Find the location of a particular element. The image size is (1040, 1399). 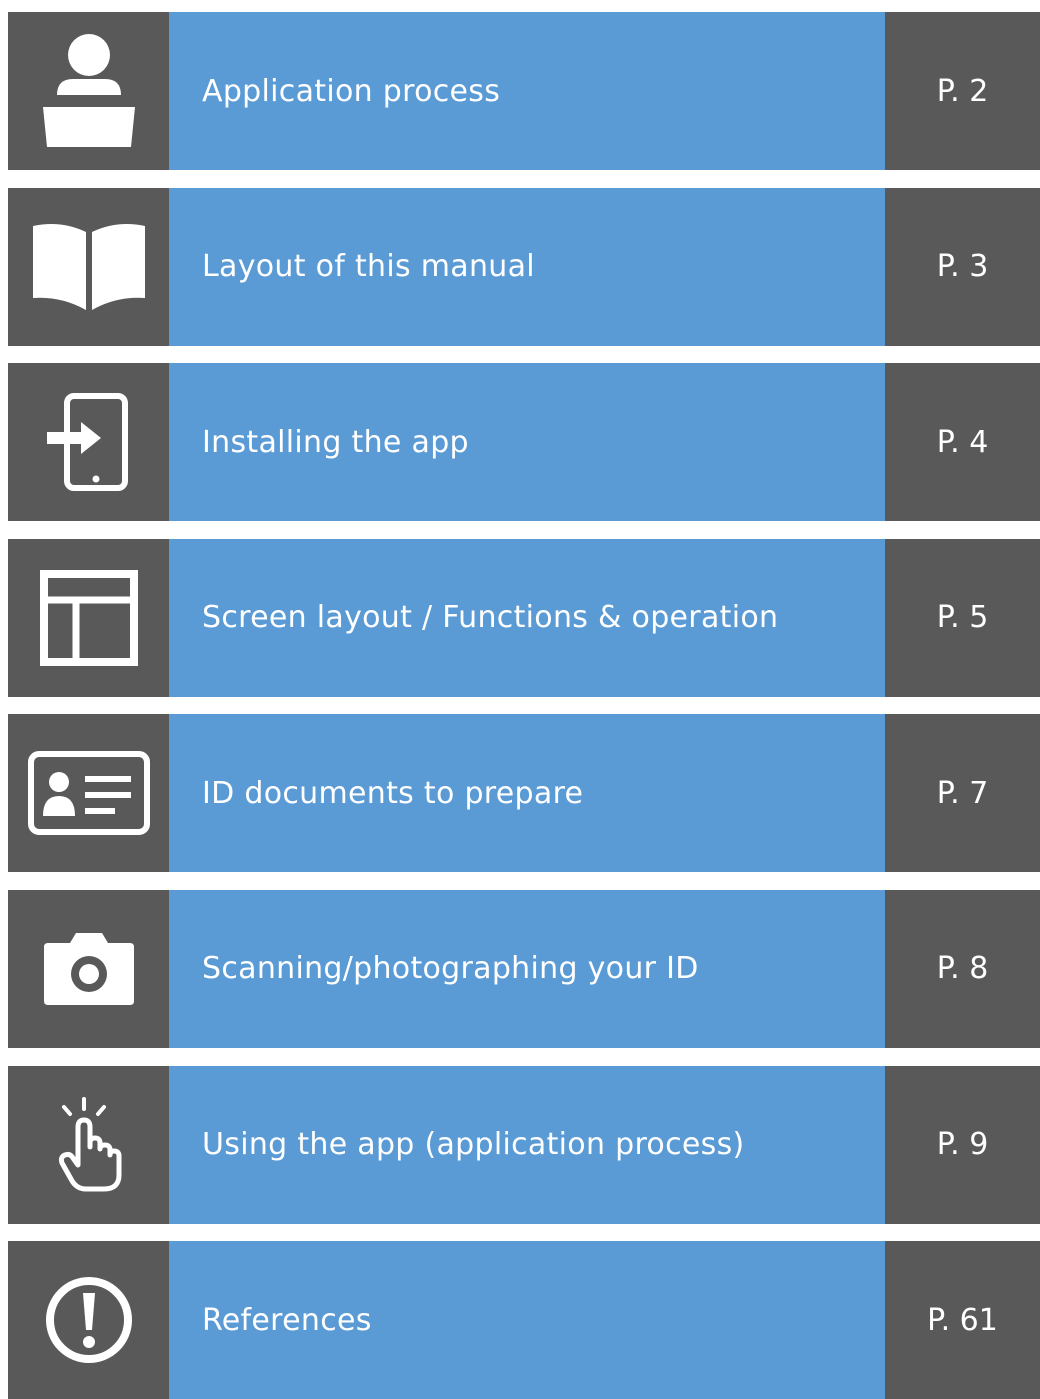

toc-item-references: References P. 61 is located at coordinates (524, 1320).